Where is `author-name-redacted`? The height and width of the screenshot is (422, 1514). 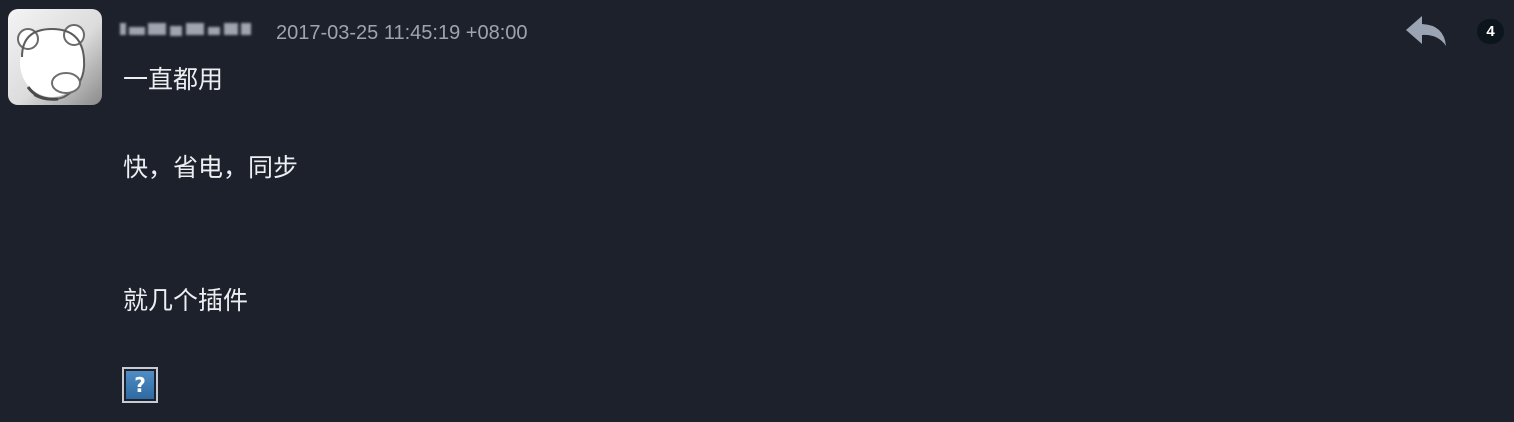
author-name-redacted is located at coordinates (186, 30).